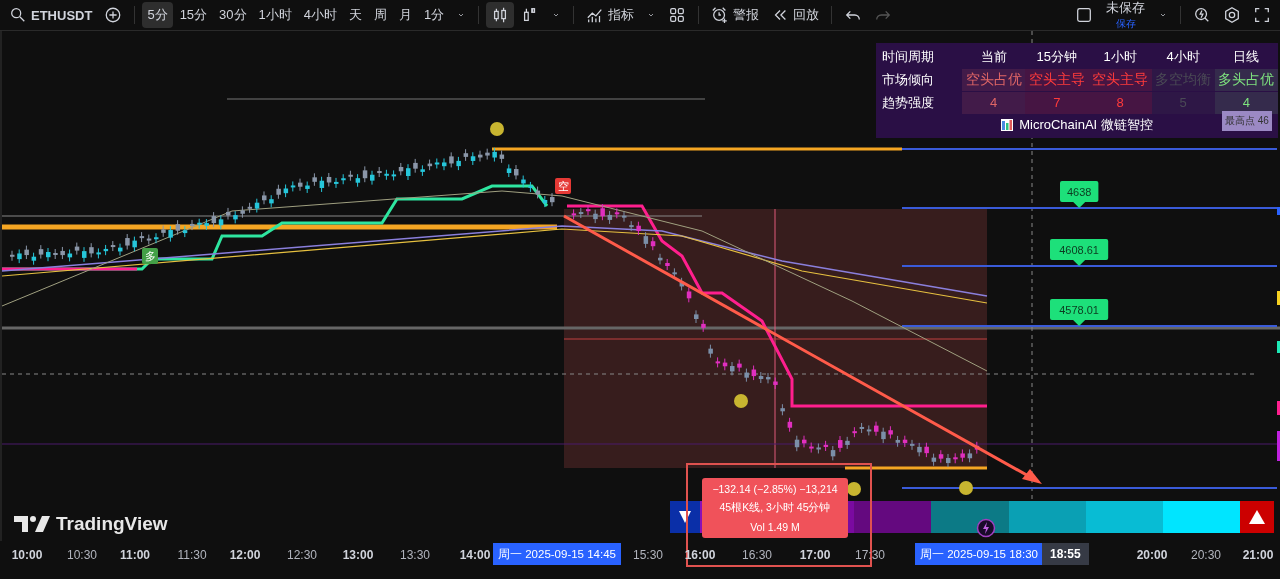 The height and width of the screenshot is (579, 1280). Describe the element at coordinates (1152, 555) in the screenshot. I see `time-axis-label: 20:00` at that location.